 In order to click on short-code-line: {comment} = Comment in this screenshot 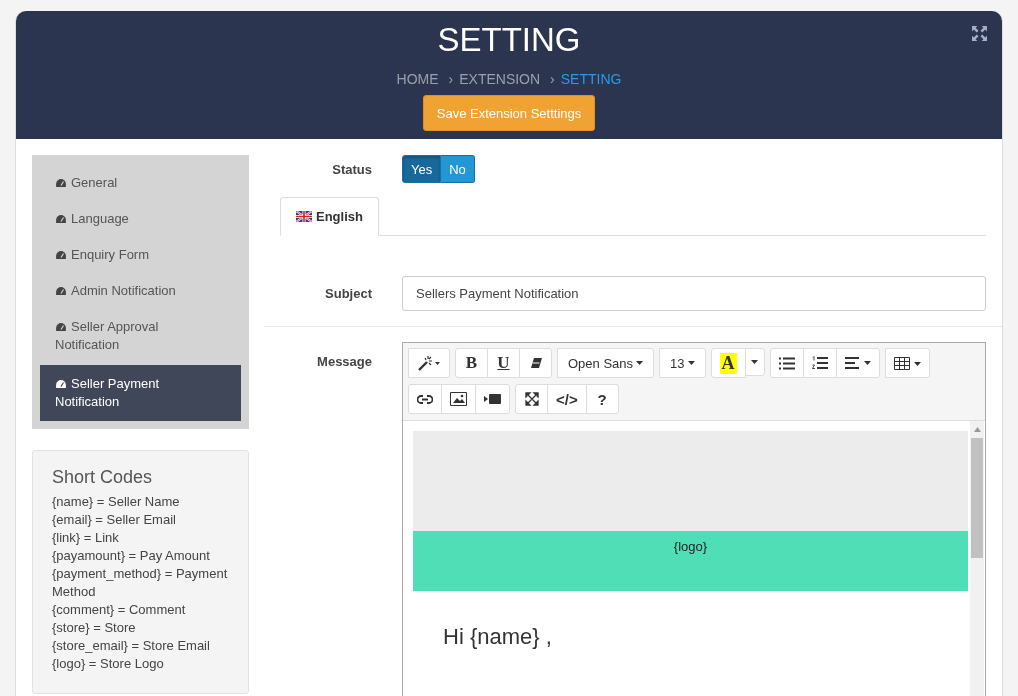, I will do `click(119, 610)`.